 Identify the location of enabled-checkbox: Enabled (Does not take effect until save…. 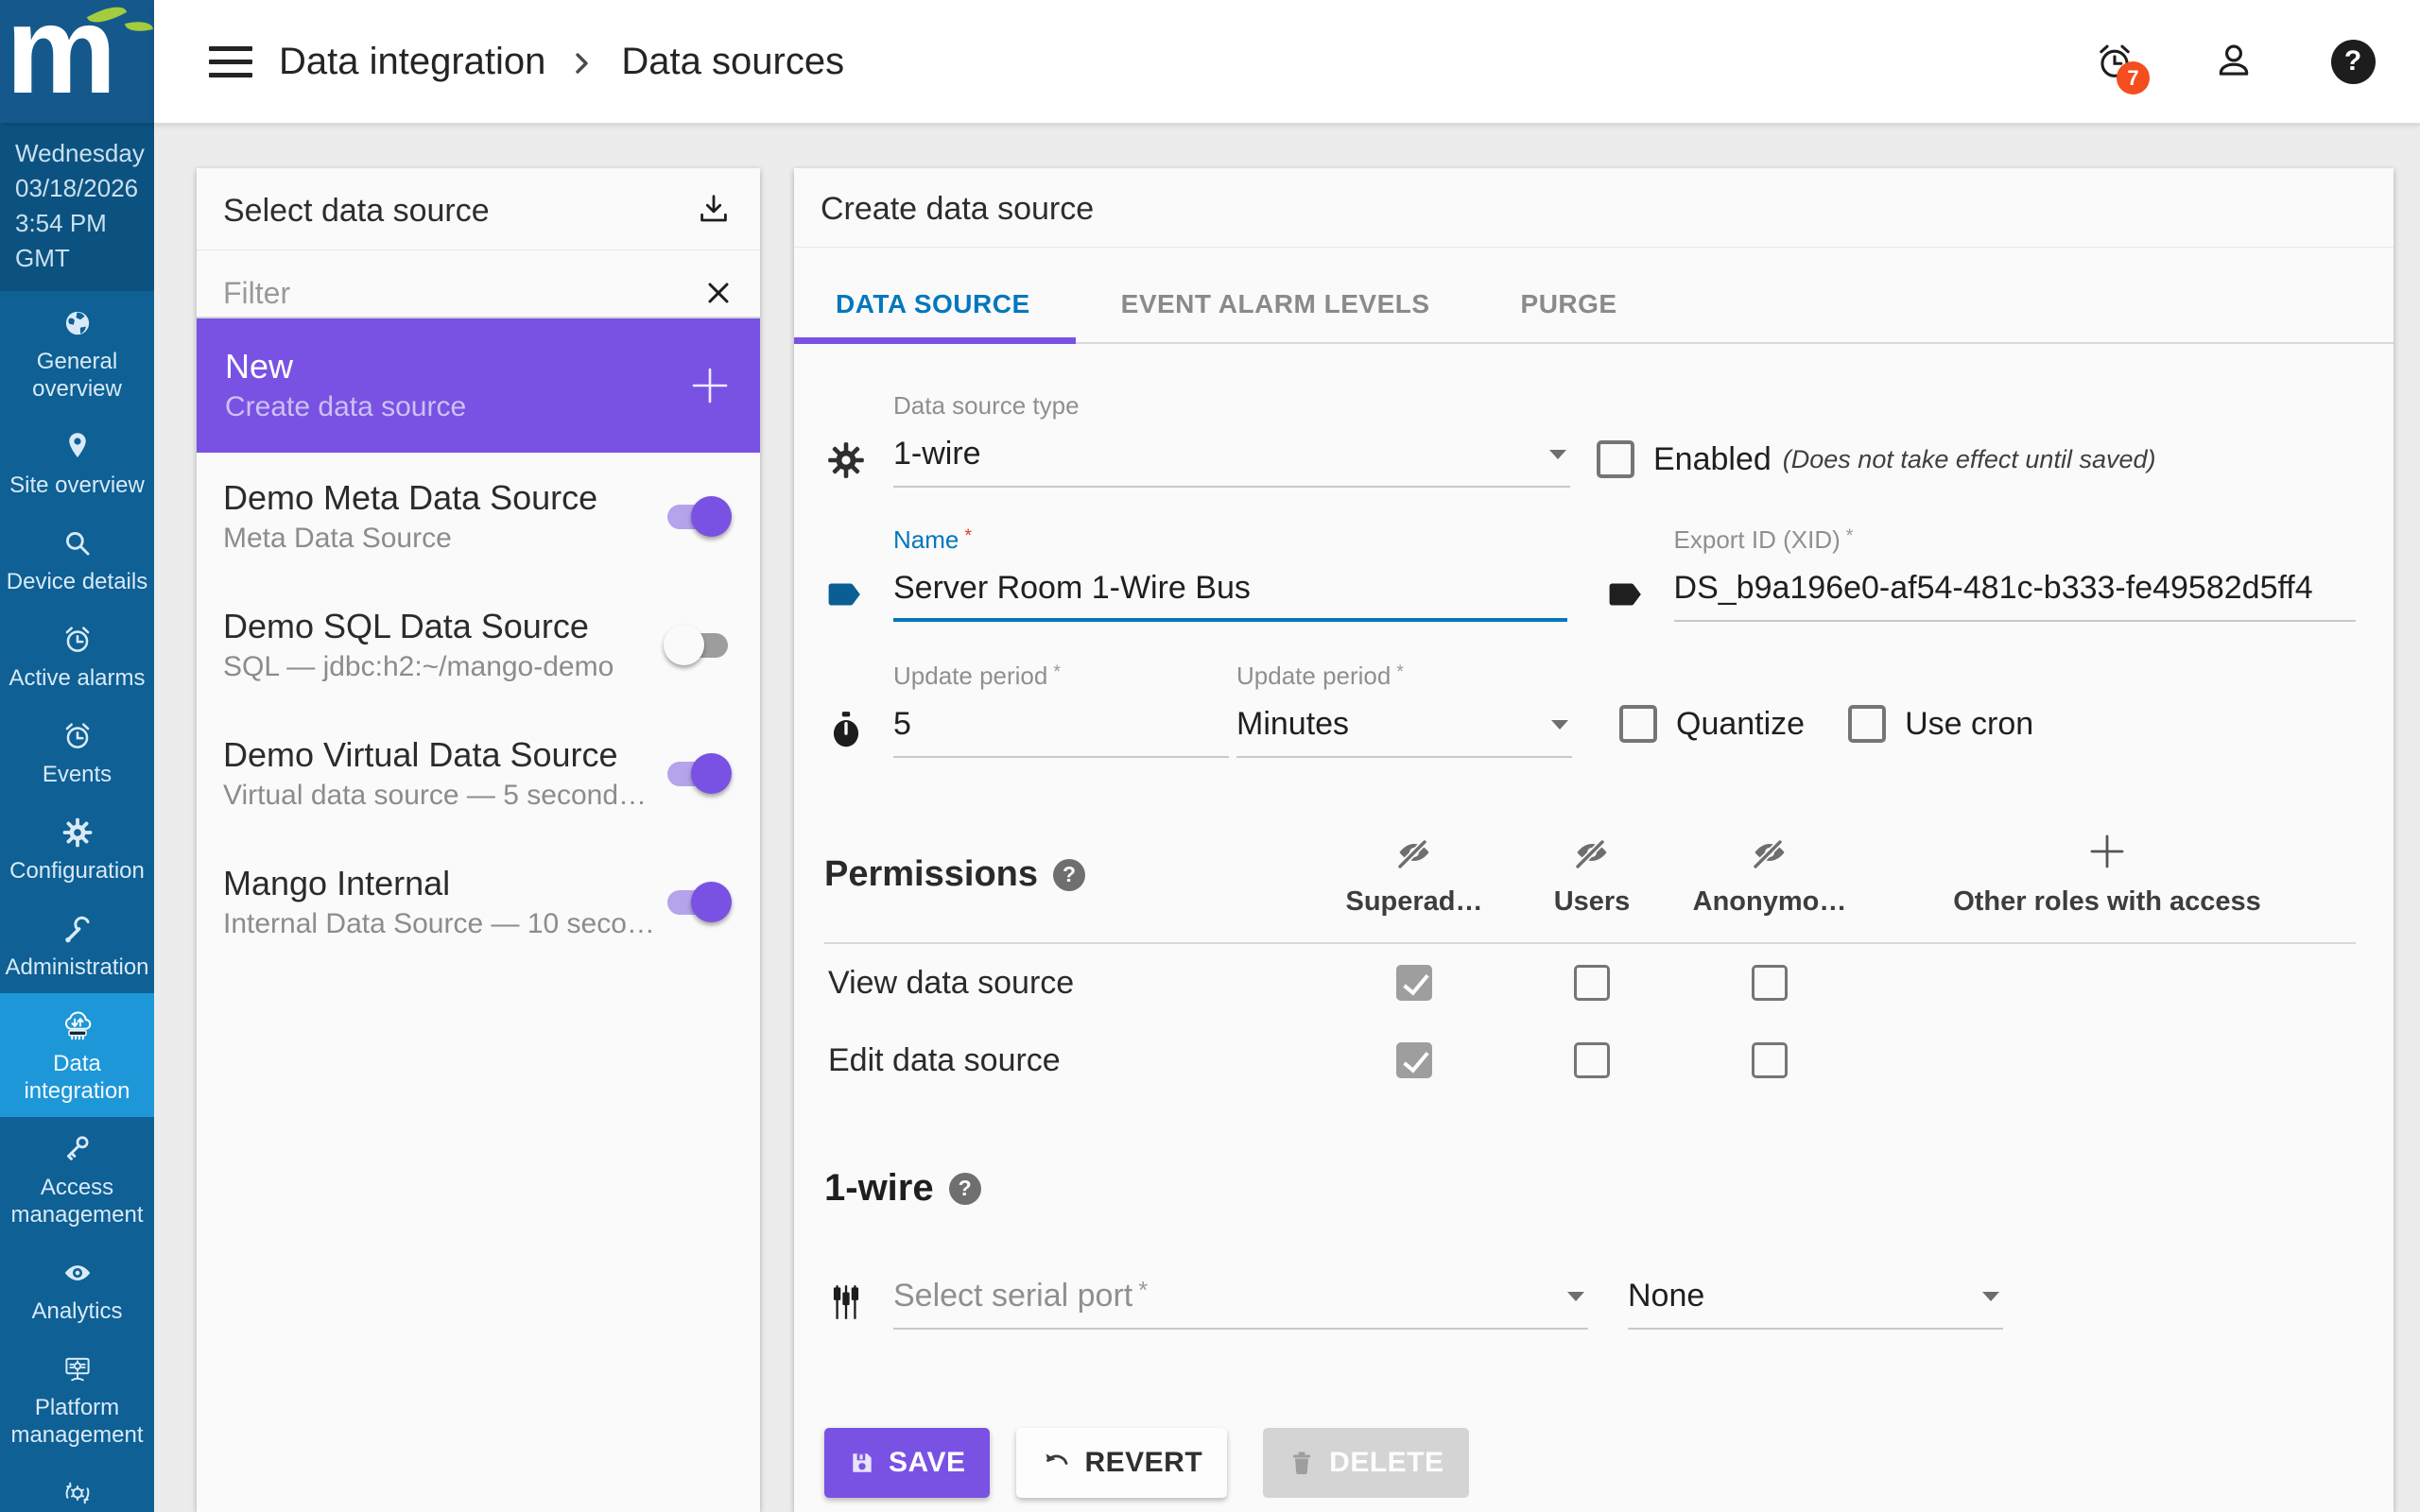
(1876, 459).